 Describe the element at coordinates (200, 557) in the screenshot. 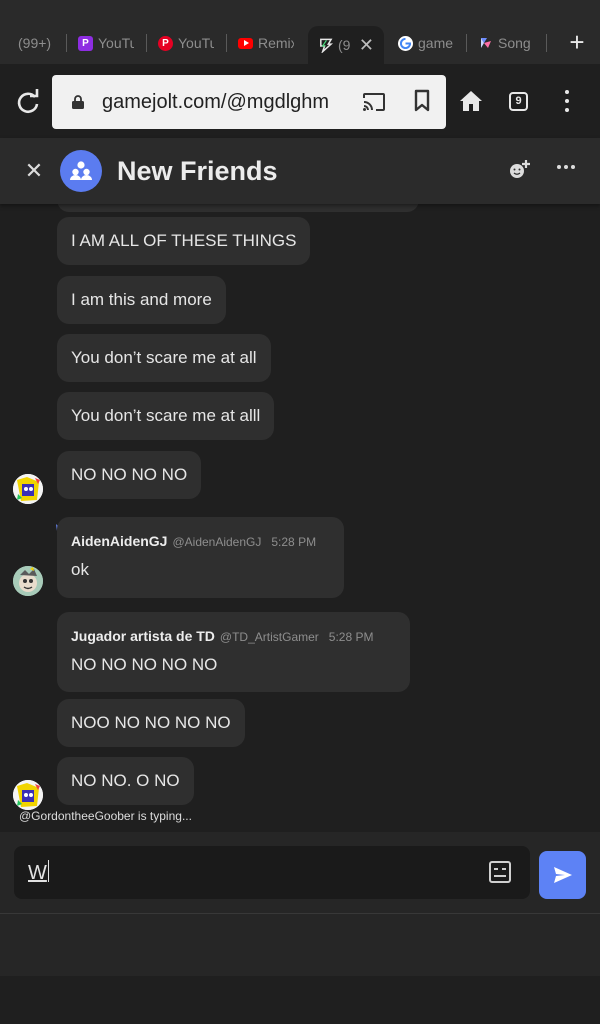

I see `message-bubble: AidenAidenGJ @AidenAidenGJ 5:28 PM ok` at that location.